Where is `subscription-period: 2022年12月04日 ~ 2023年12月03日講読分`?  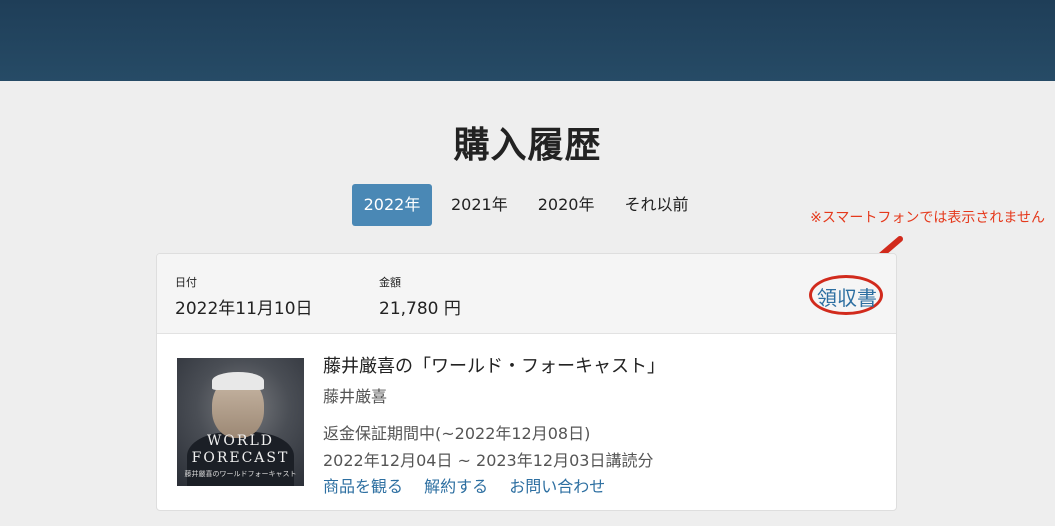 subscription-period: 2022年12月04日 ~ 2023年12月03日講読分 is located at coordinates (488, 460).